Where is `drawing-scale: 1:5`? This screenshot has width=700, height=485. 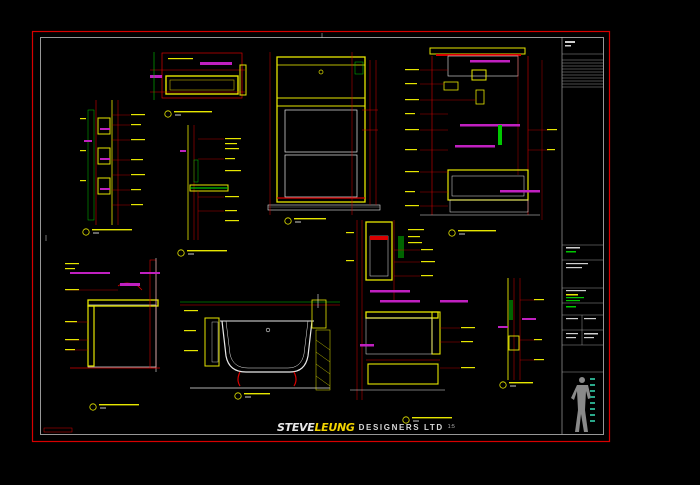
drawing-scale: 1:5 is located at coordinates (451, 427).